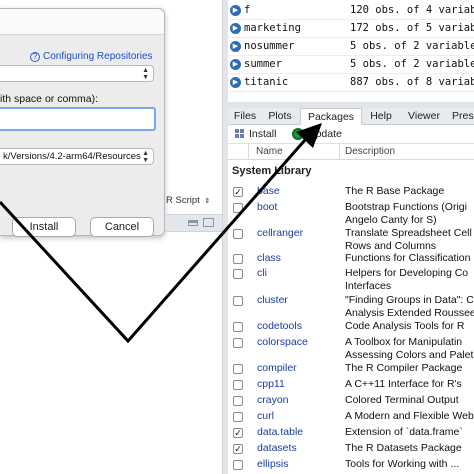 This screenshot has width=474, height=474. Describe the element at coordinates (208, 222) in the screenshot. I see `maximize-pane-icon` at that location.